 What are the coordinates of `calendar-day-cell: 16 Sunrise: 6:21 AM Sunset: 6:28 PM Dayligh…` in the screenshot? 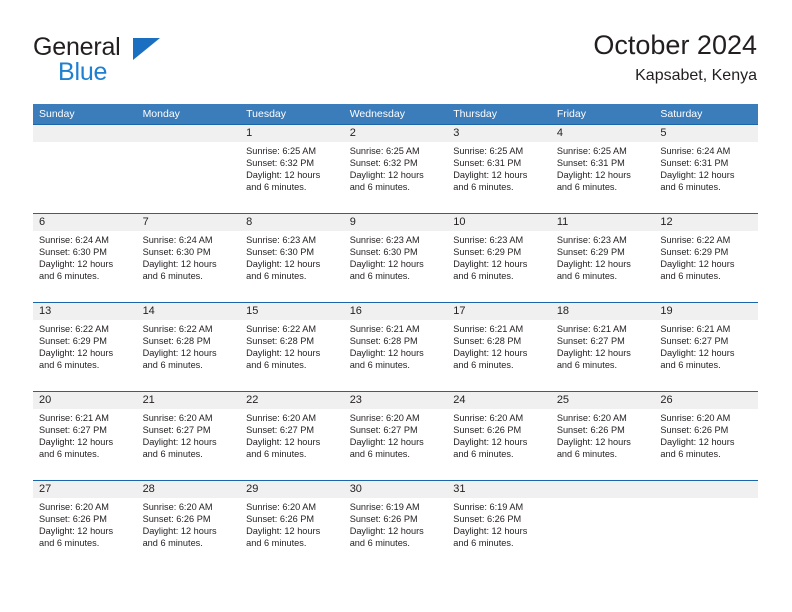 It's located at (395, 347).